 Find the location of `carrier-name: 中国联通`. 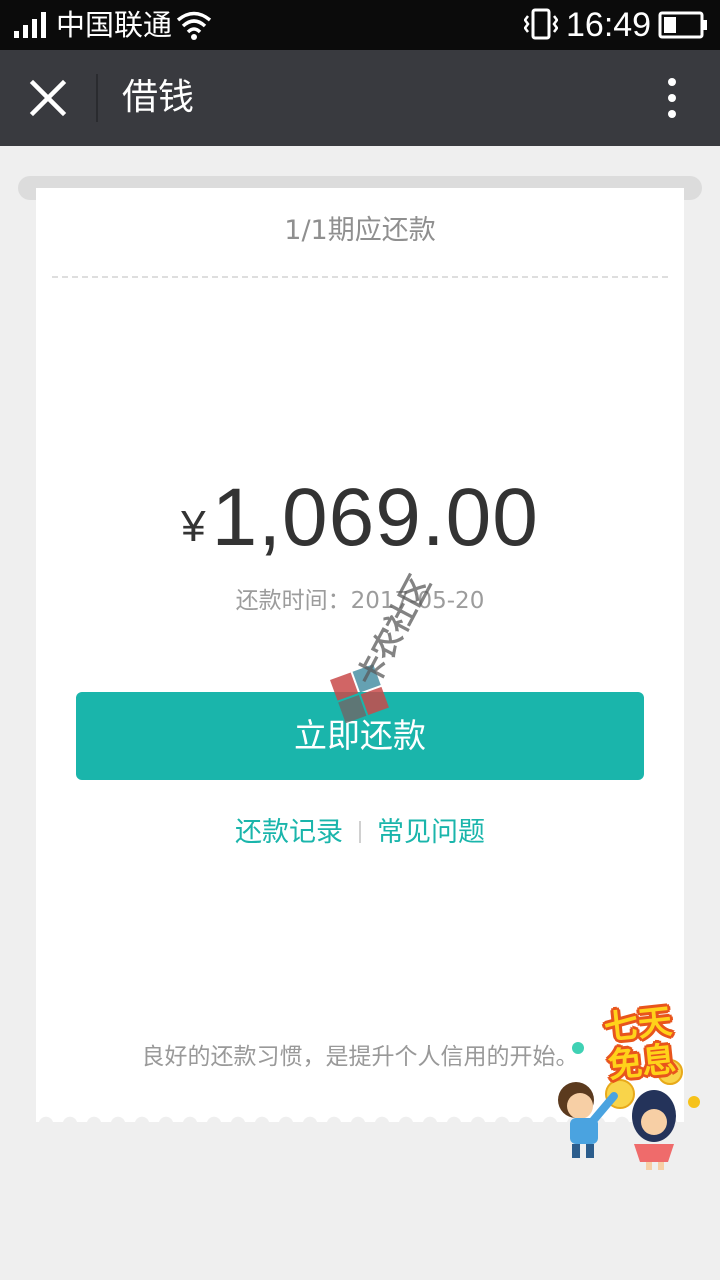

carrier-name: 中国联通 is located at coordinates (114, 25).